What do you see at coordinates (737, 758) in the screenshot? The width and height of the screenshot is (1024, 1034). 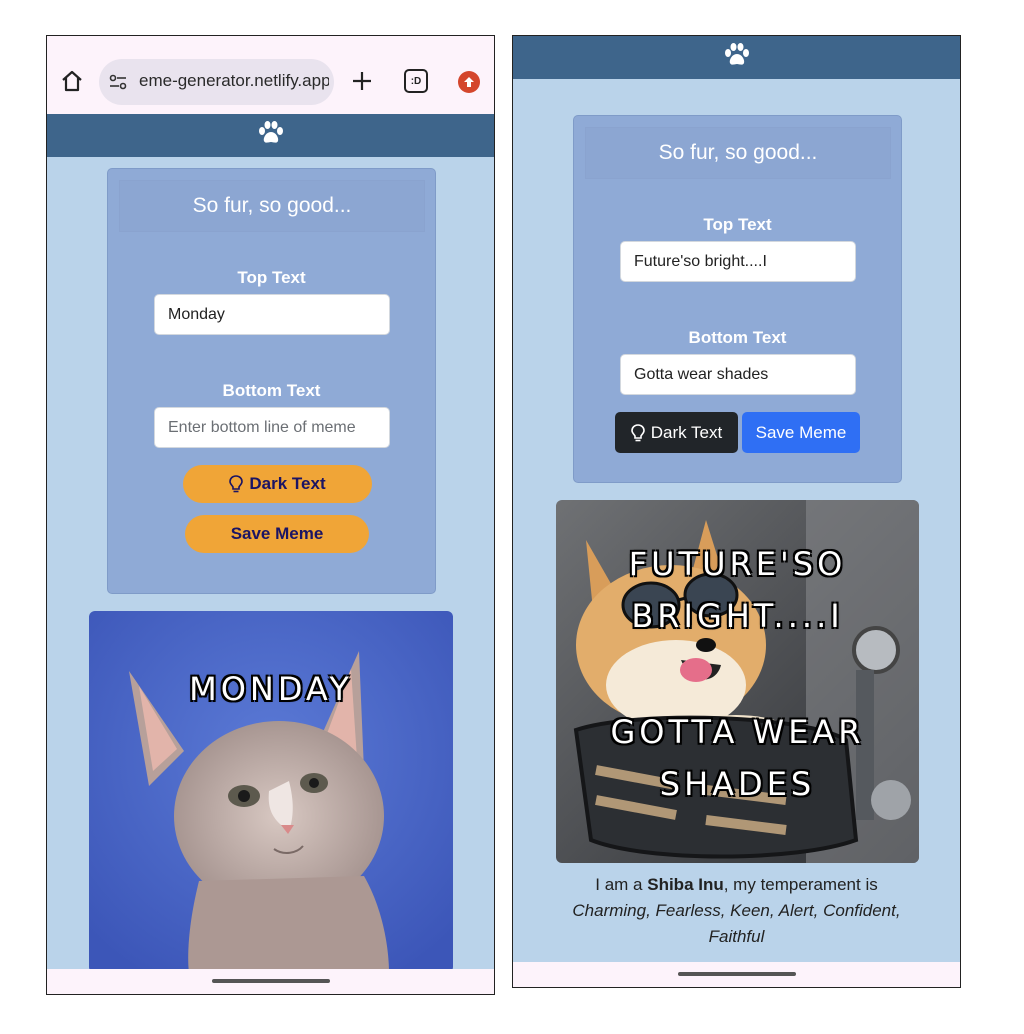 I see `meme-bottom-text: GOTTA WEAR SHADES` at bounding box center [737, 758].